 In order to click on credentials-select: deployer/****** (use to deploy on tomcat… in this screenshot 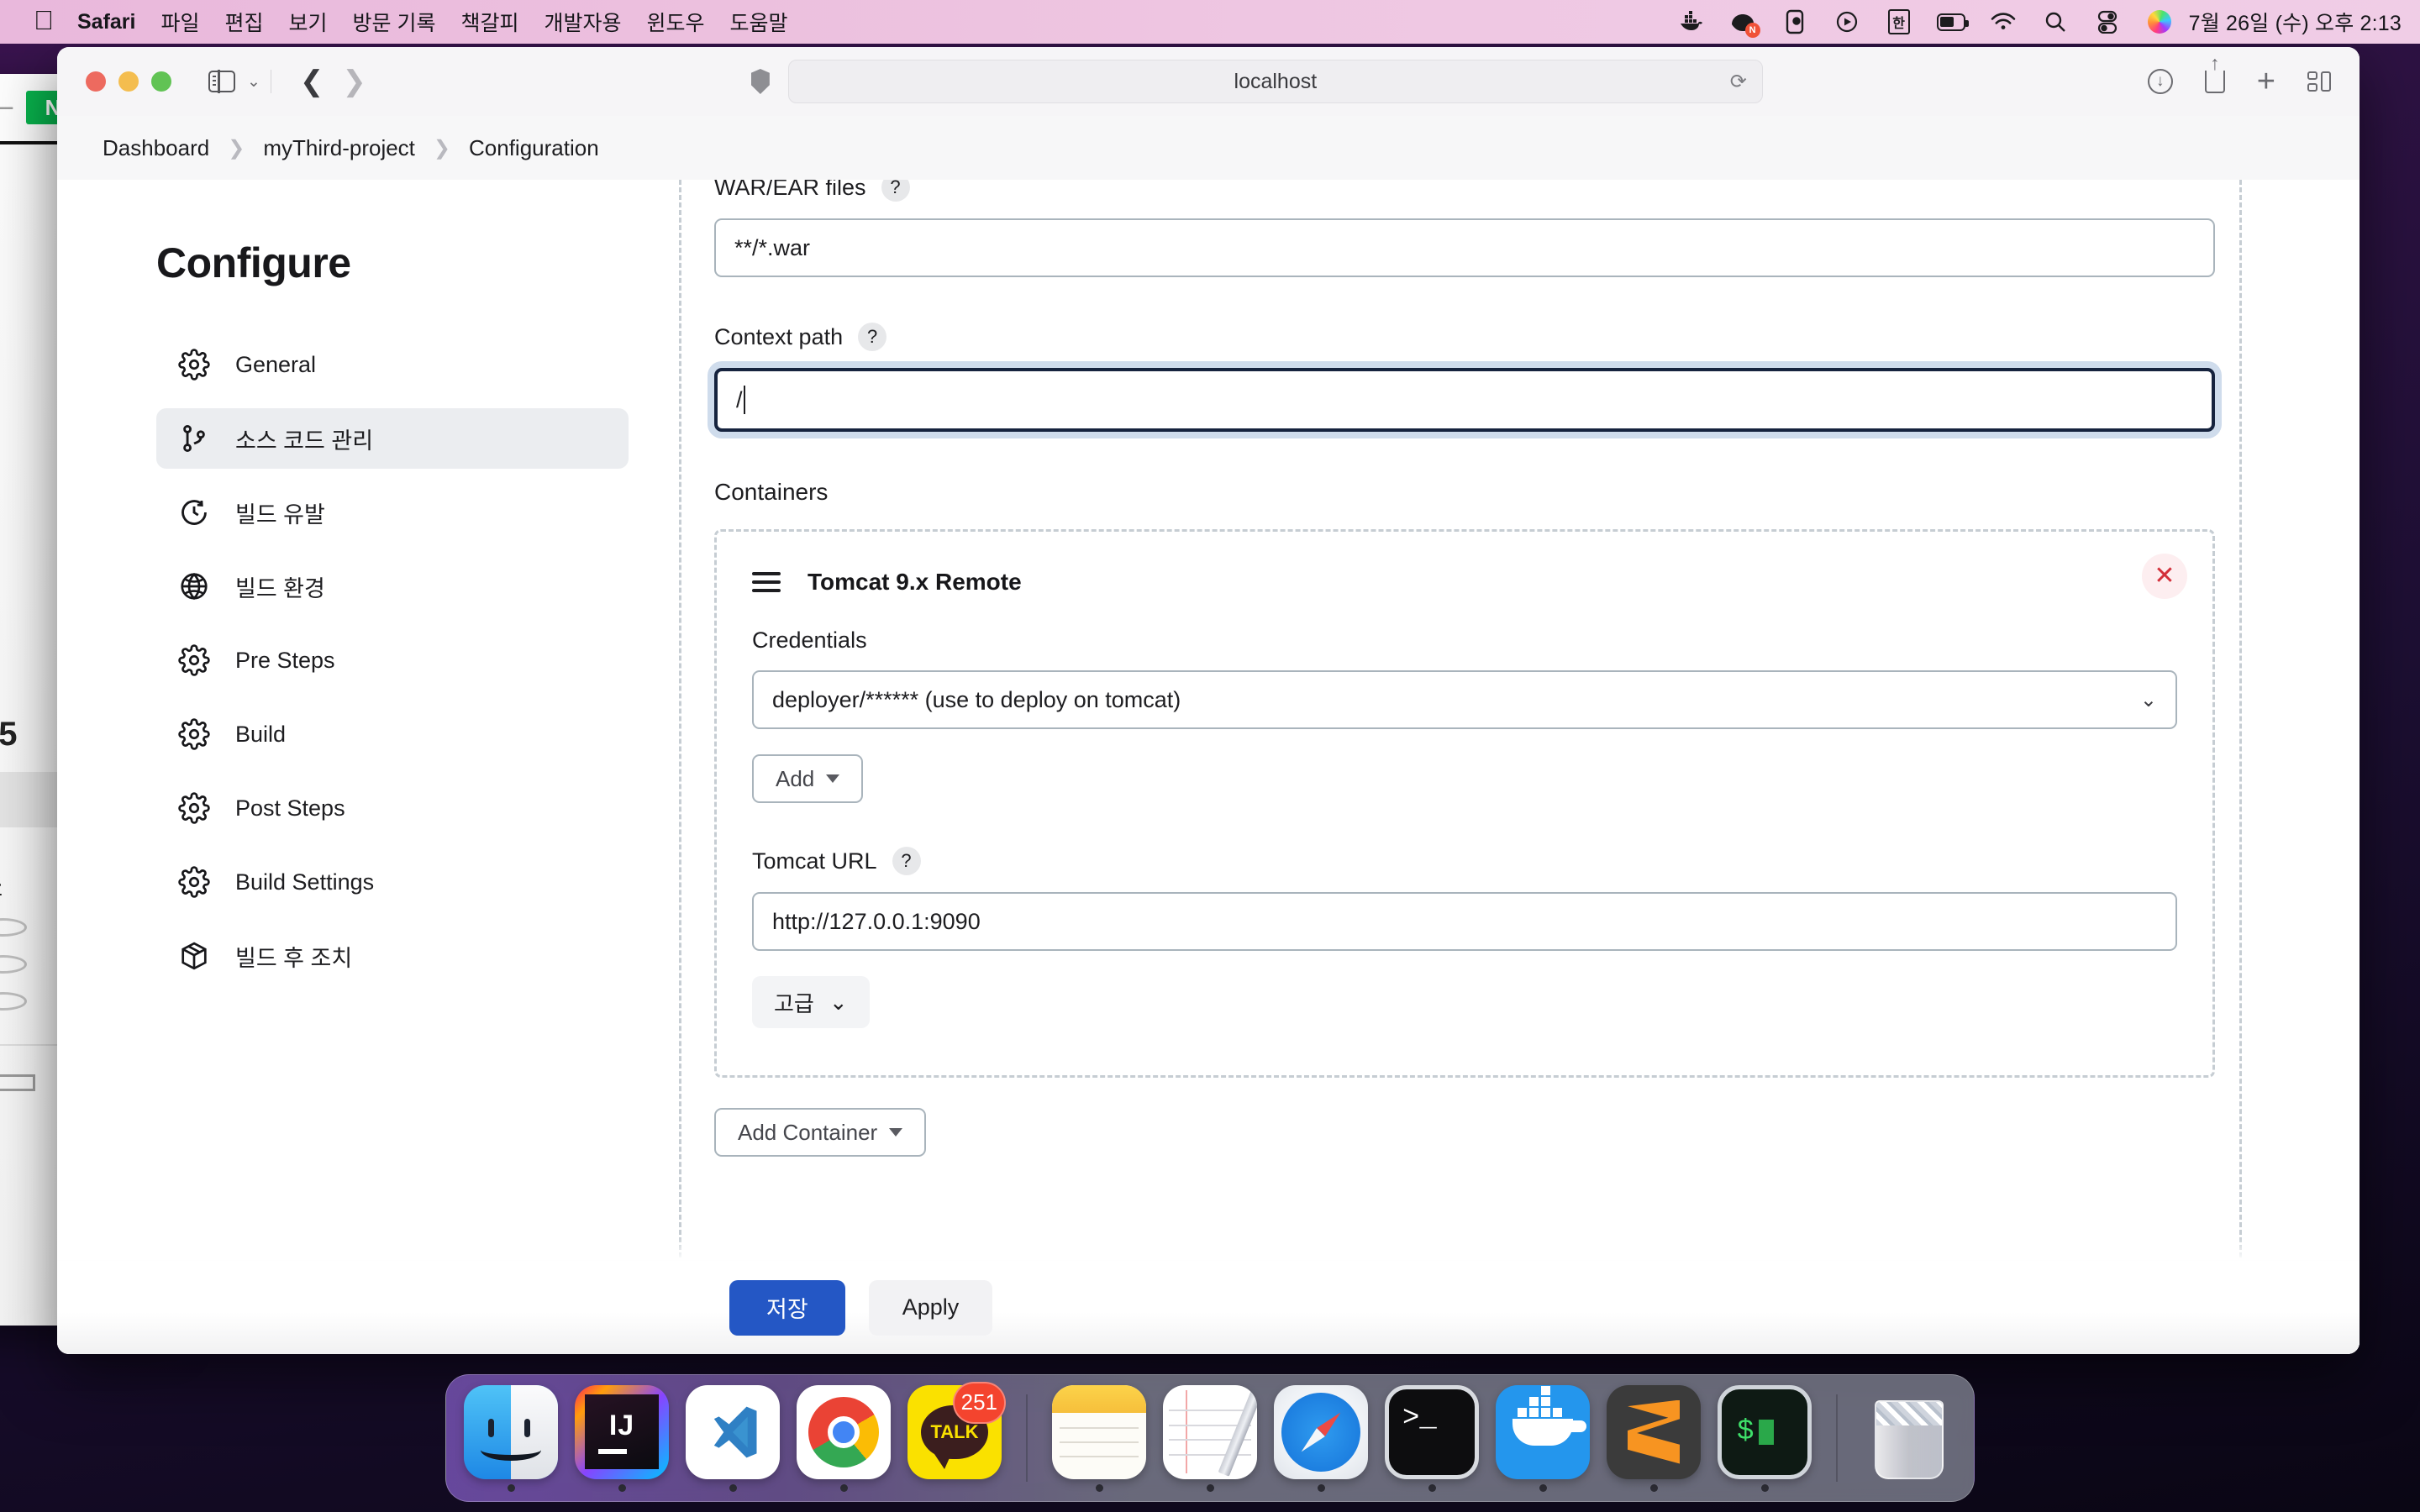, I will do `click(1465, 699)`.